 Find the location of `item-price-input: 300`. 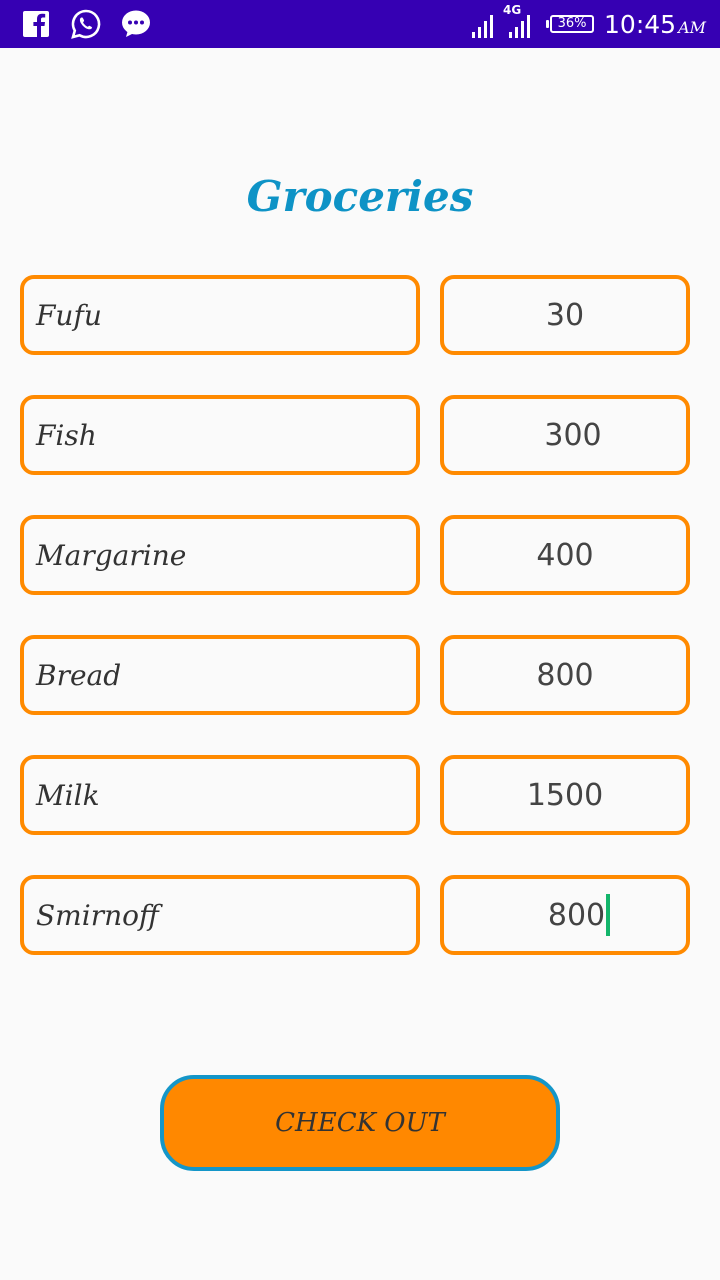

item-price-input: 300 is located at coordinates (565, 435).